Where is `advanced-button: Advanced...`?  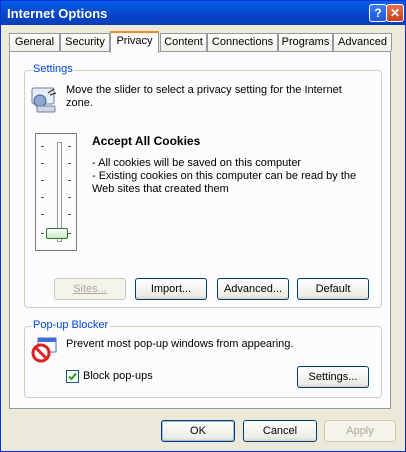 advanced-button: Advanced... is located at coordinates (253, 289).